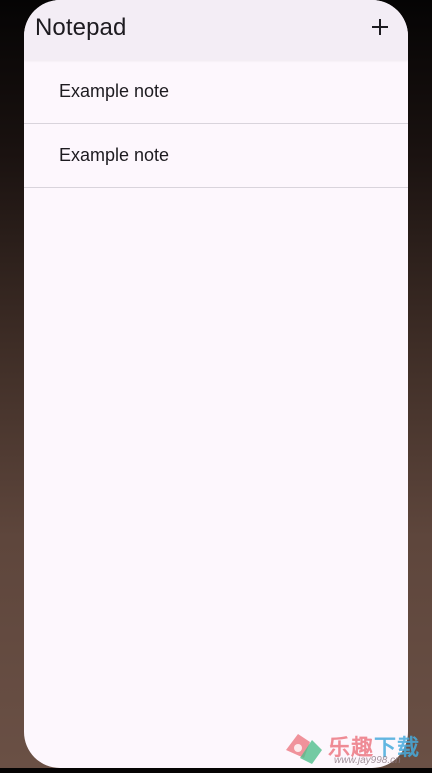  I want to click on add-note-button, so click(380, 27).